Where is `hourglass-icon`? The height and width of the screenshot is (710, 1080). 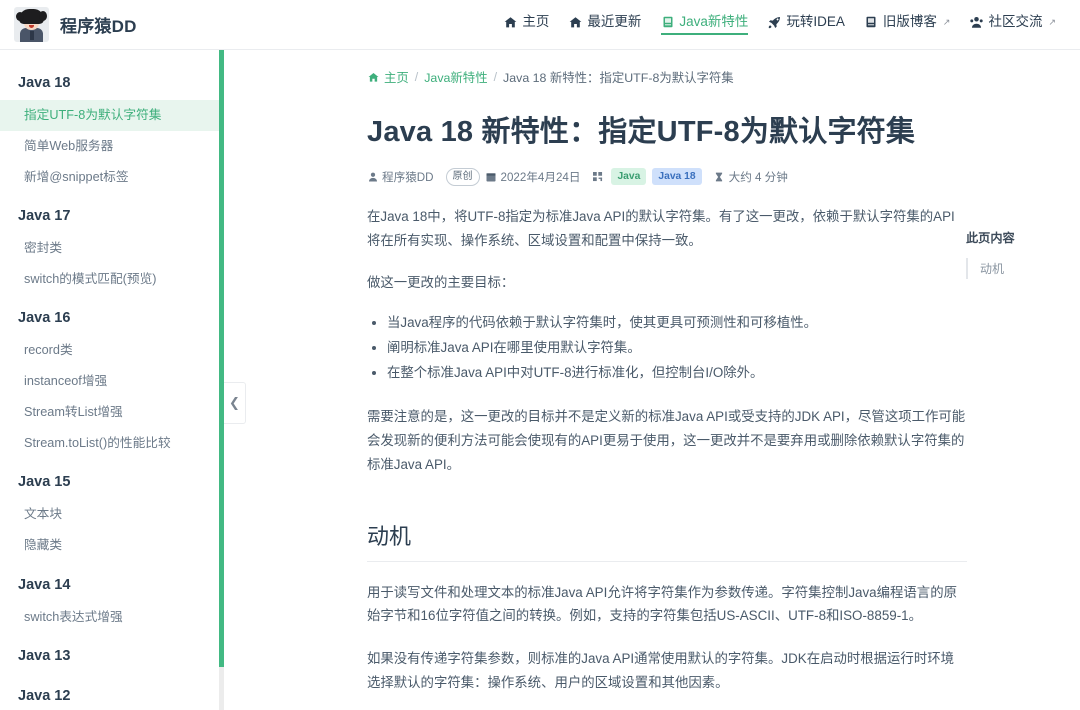 hourglass-icon is located at coordinates (719, 176).